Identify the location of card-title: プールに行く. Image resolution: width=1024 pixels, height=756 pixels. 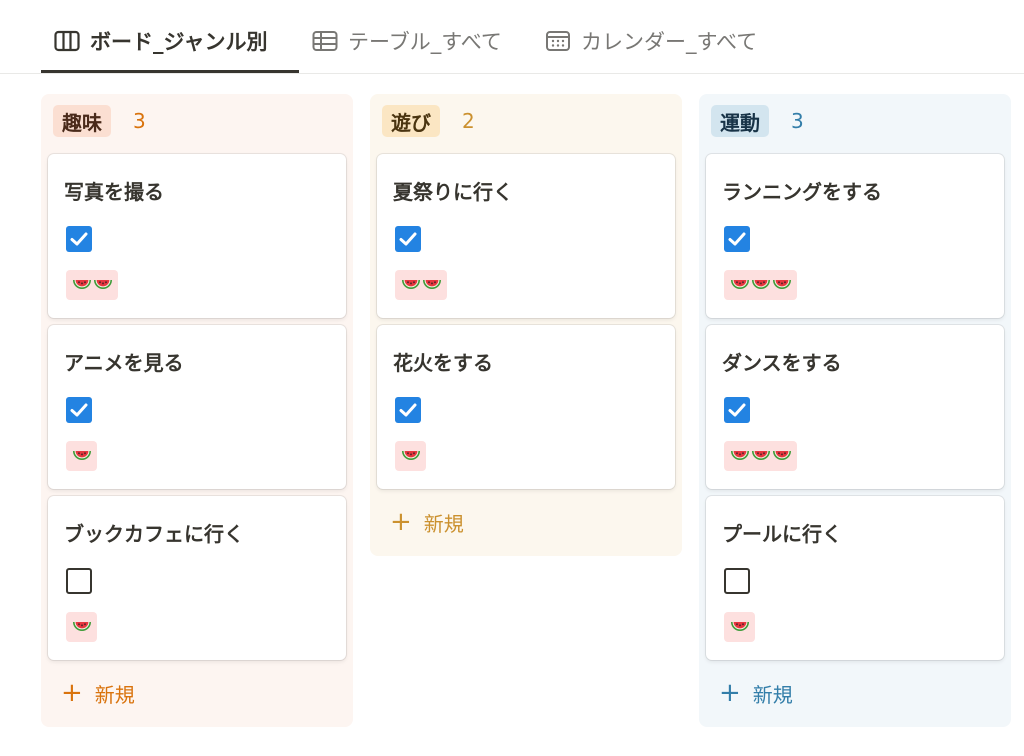
(782, 534).